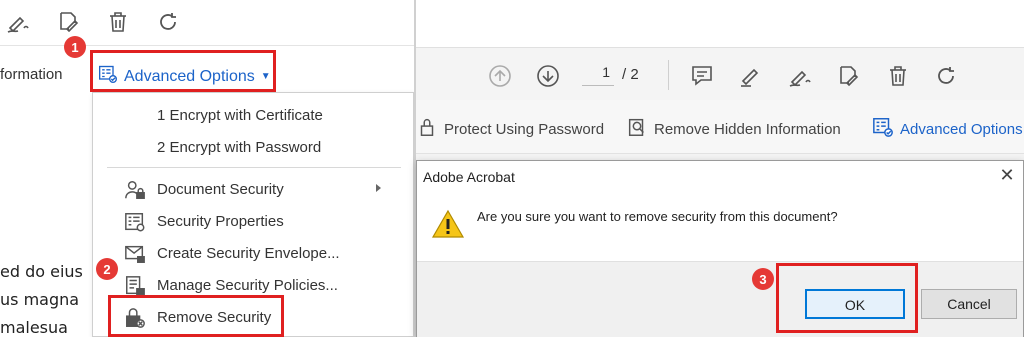 Image resolution: width=1024 pixels, height=337 pixels. Describe the element at coordinates (720, 24) in the screenshot. I see `right-top-area` at that location.